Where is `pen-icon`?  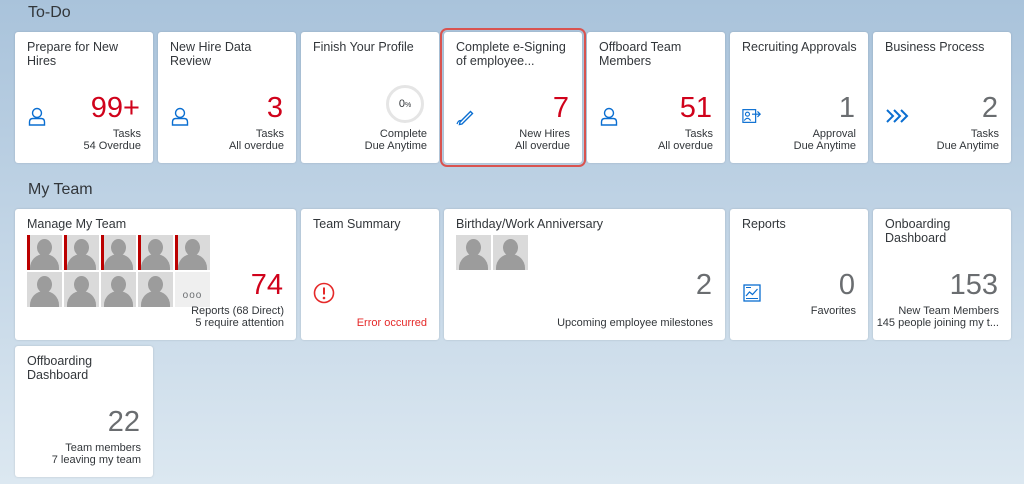
pen-icon is located at coordinates (465, 118).